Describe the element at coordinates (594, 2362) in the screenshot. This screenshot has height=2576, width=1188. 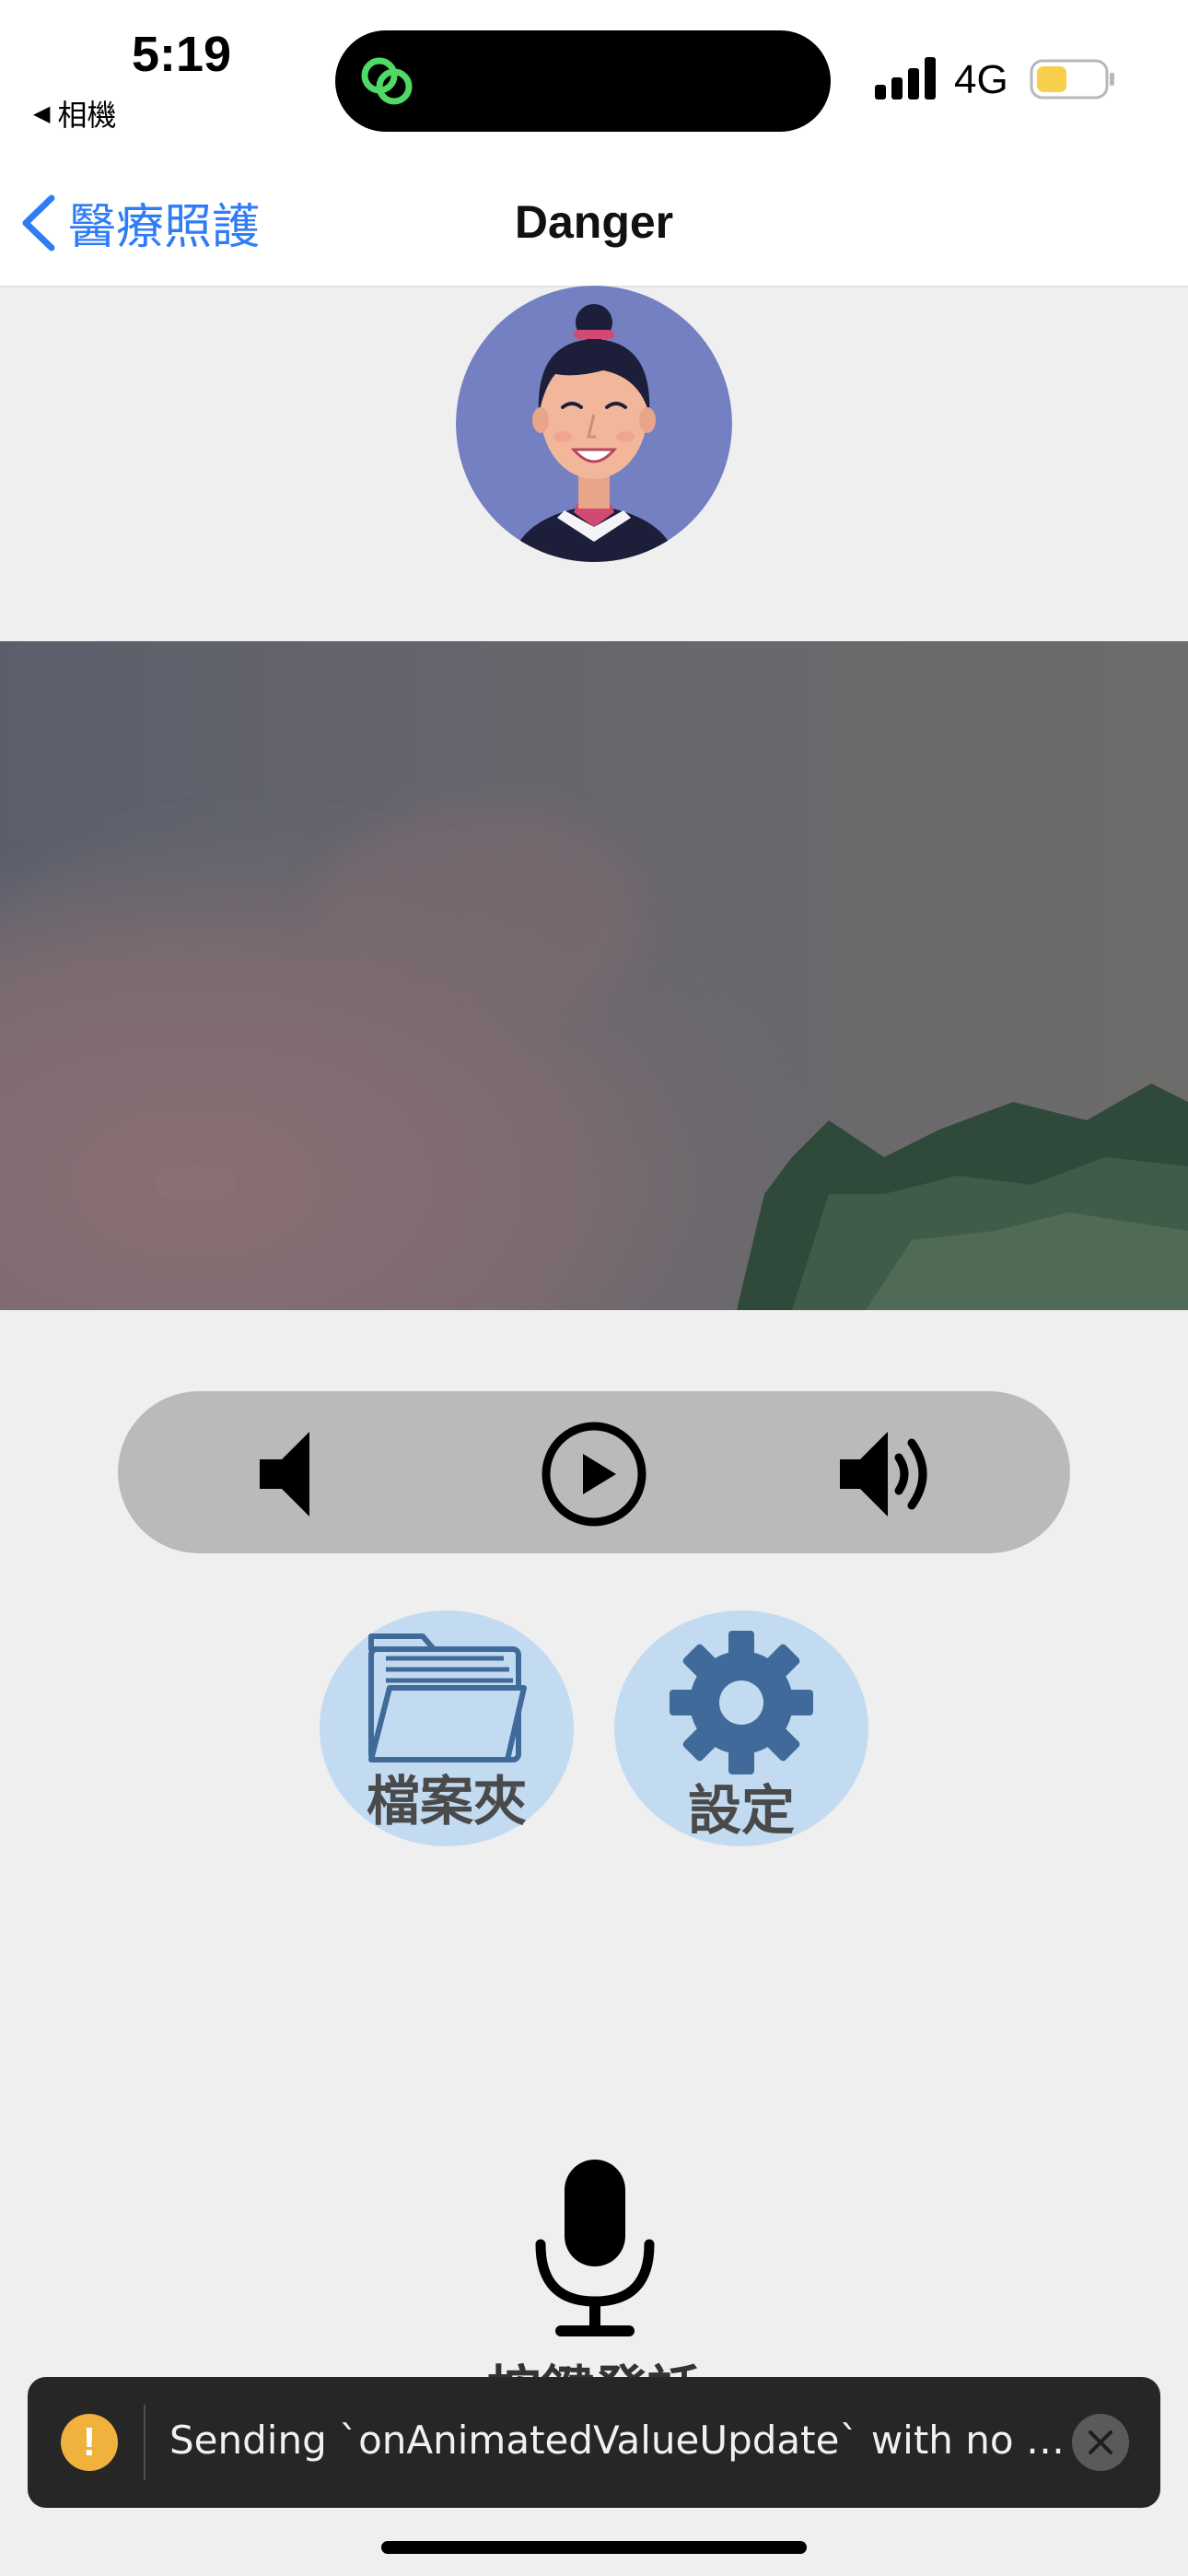
I see `push-to-talk-label: 按鍵發話` at that location.